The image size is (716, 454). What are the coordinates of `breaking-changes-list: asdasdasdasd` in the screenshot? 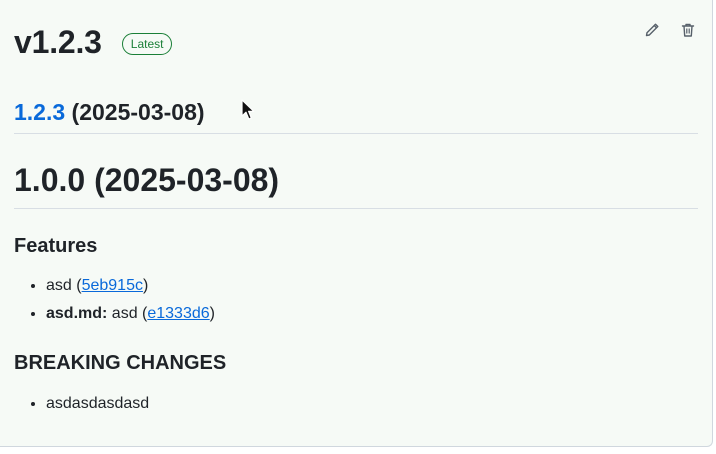 It's located at (81, 404).